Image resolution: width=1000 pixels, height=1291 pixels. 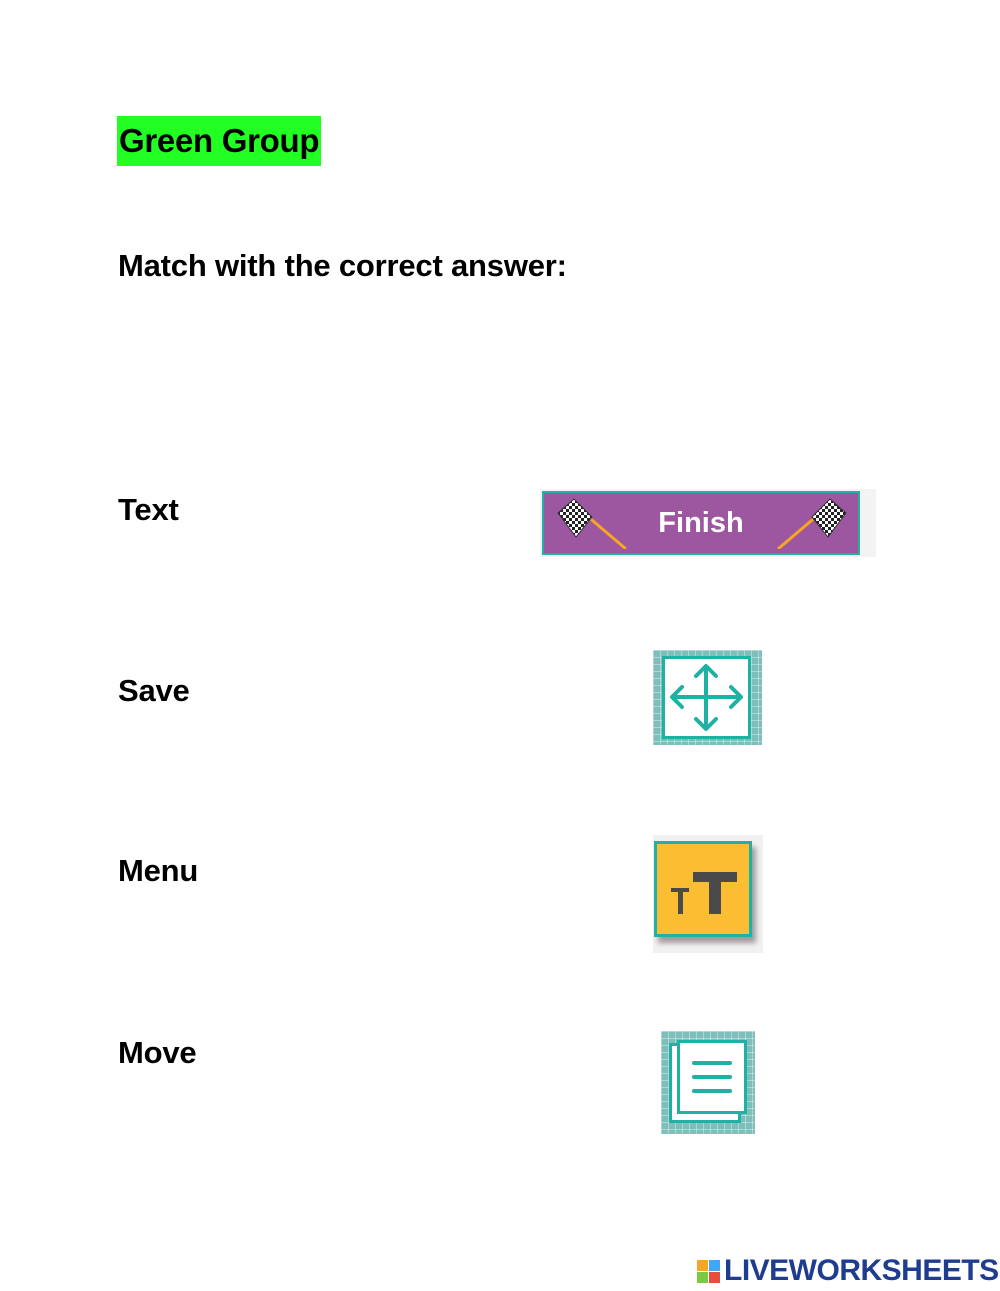 What do you see at coordinates (704, 893) in the screenshot?
I see `text-size-glyph` at bounding box center [704, 893].